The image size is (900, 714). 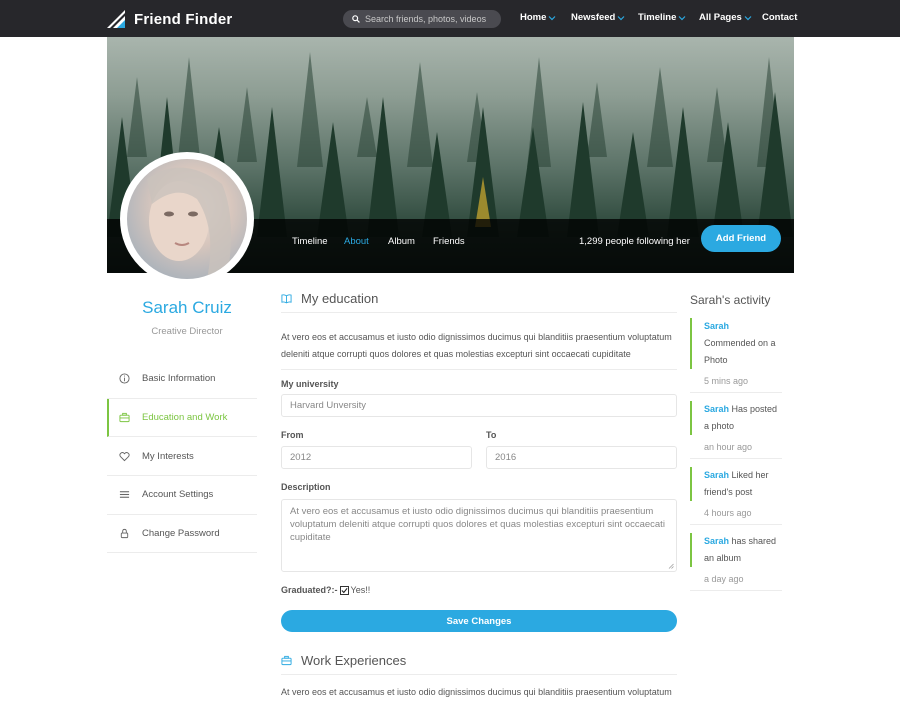 What do you see at coordinates (736, 381) in the screenshot?
I see `activity-time: 5 mins ago` at bounding box center [736, 381].